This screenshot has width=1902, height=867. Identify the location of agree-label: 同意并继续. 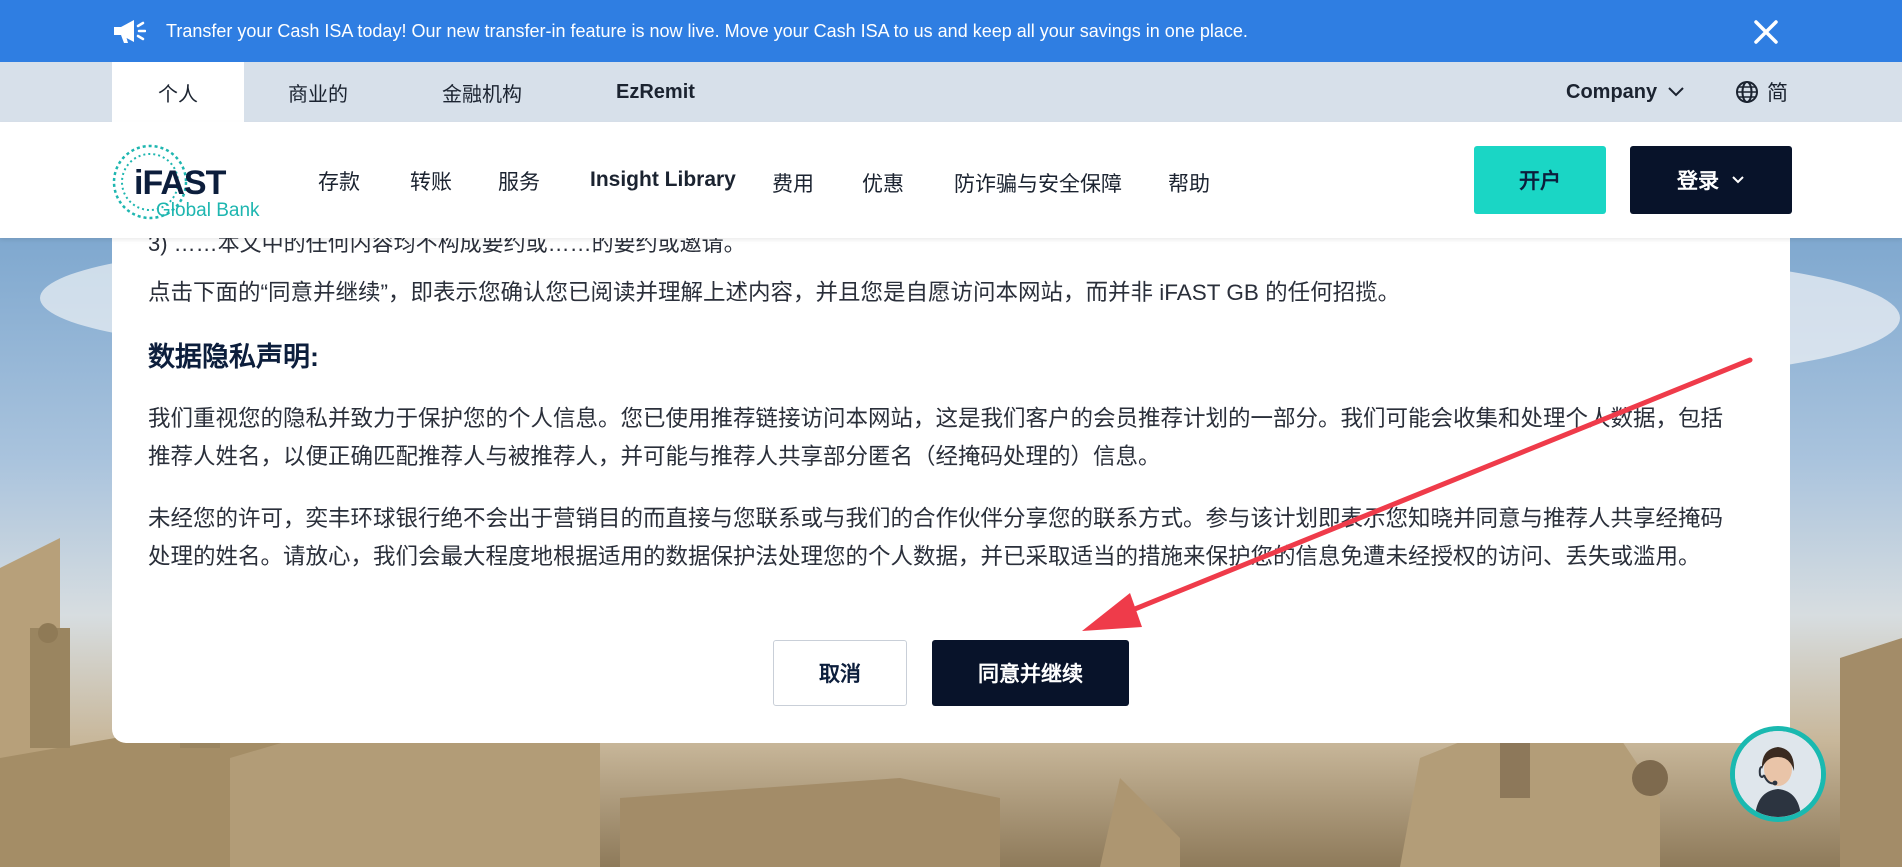
(1030, 674).